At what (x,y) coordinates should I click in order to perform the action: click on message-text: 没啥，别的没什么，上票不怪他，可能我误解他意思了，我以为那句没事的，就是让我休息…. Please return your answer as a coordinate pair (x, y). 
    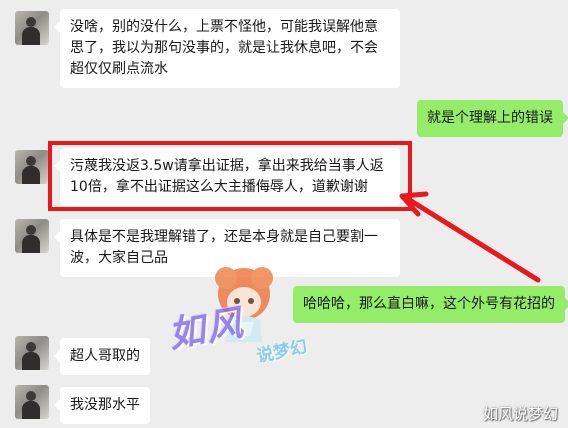
    Looking at the image, I should click on (224, 48).